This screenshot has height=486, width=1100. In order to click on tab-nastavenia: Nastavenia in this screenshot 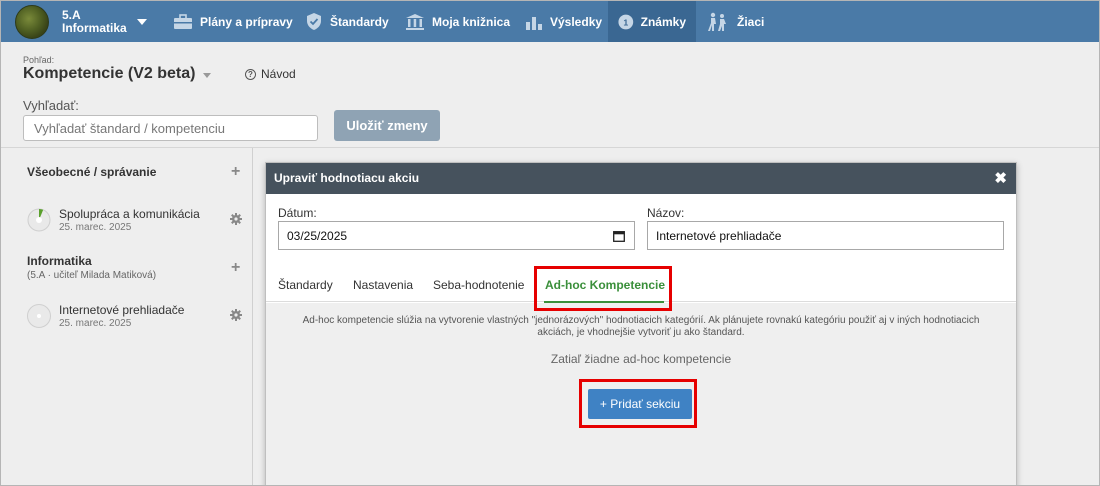, I will do `click(383, 285)`.